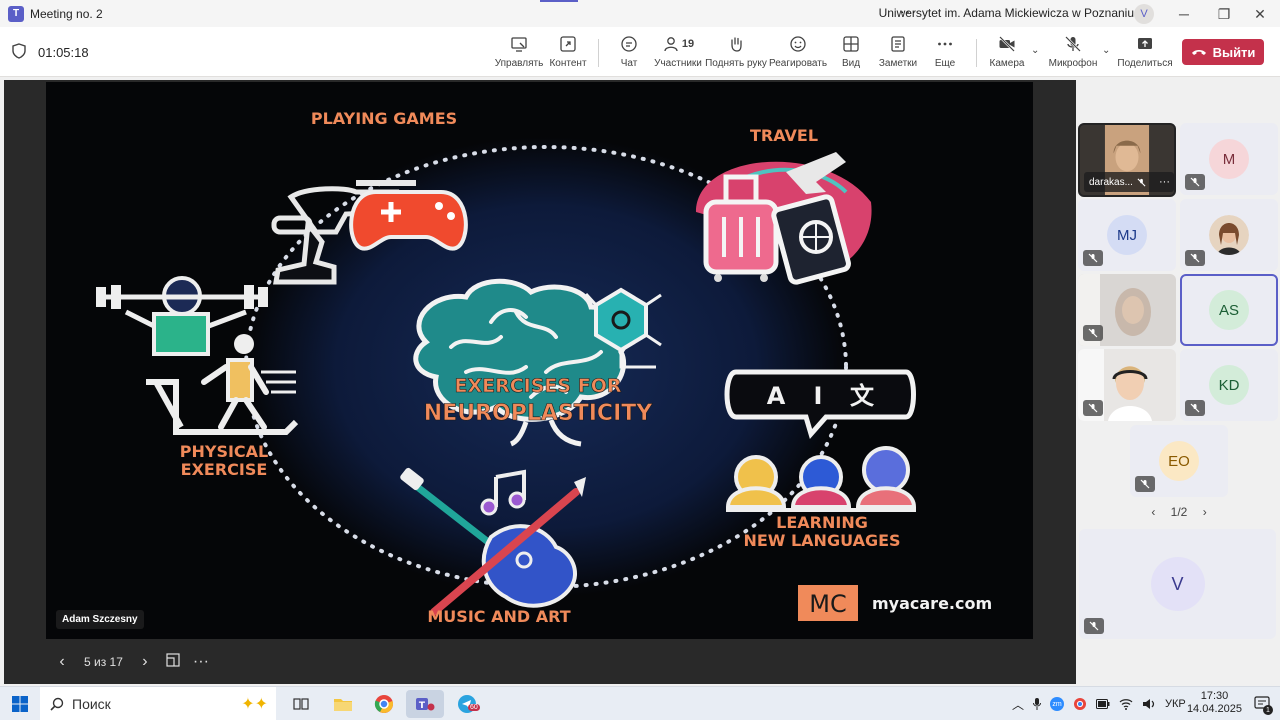 This screenshot has width=1280, height=720. What do you see at coordinates (822, 522) in the screenshot?
I see `slide-label-languages-1: LEARNING` at bounding box center [822, 522].